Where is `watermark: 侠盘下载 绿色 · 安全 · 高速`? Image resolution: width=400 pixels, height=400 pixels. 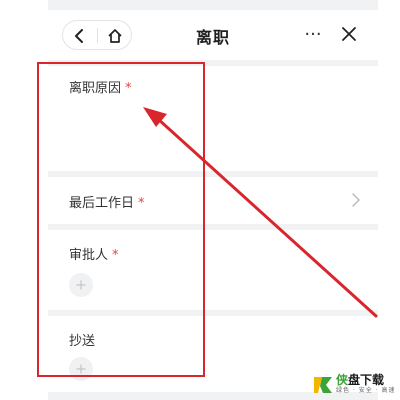
watermark: 侠盘下载 绿色 · 安全 · 高速 is located at coordinates (355, 384).